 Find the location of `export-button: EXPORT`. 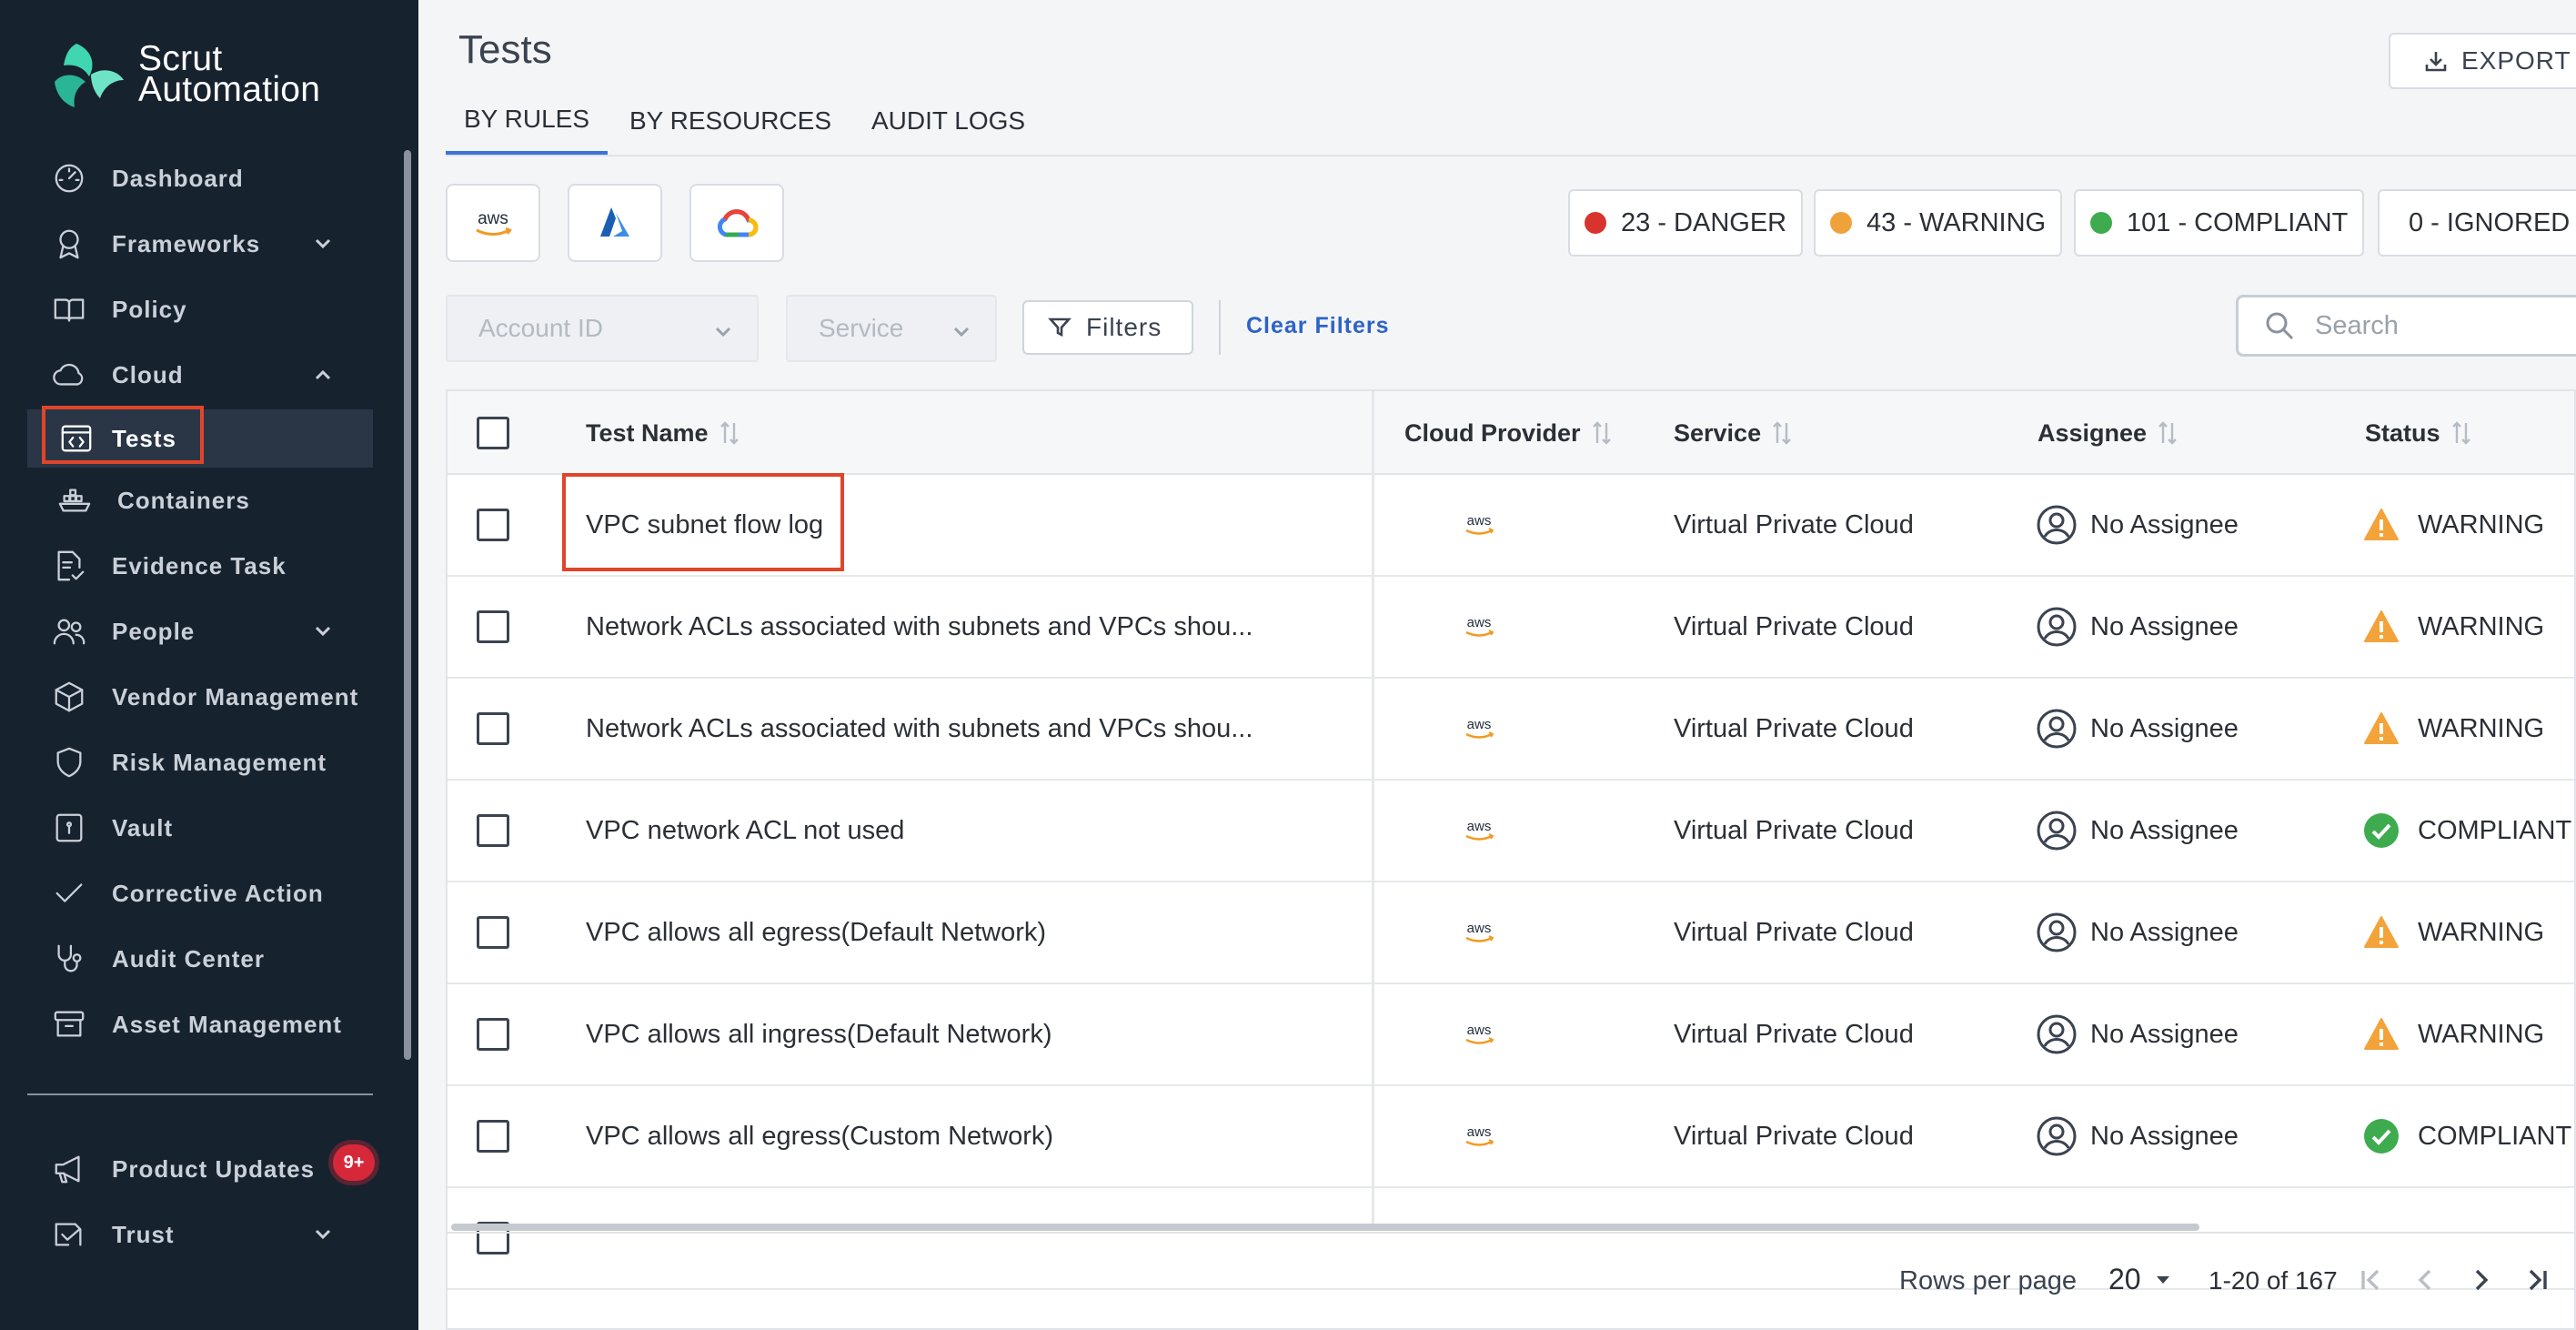

export-button: EXPORT is located at coordinates (2482, 61).